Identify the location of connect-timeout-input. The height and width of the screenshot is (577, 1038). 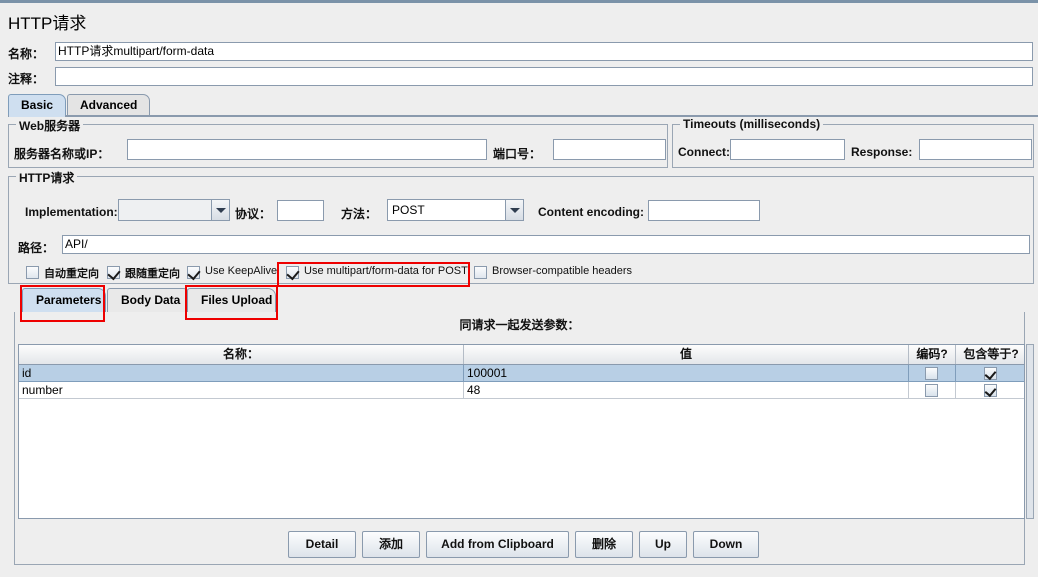
(787, 149).